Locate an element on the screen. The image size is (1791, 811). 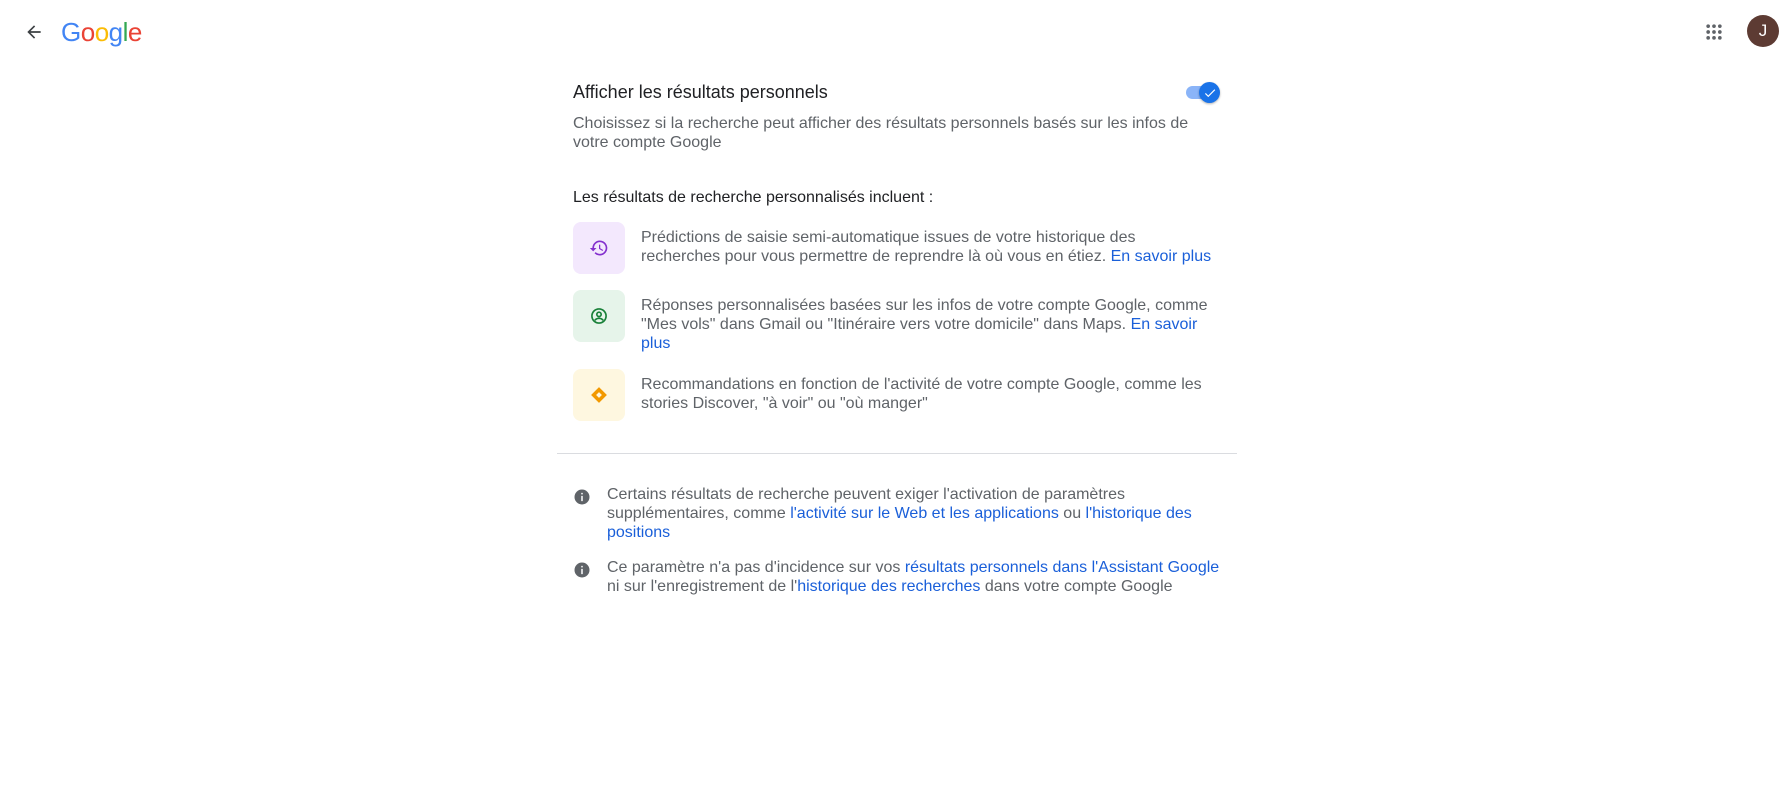
account-circle-icon is located at coordinates (599, 316).